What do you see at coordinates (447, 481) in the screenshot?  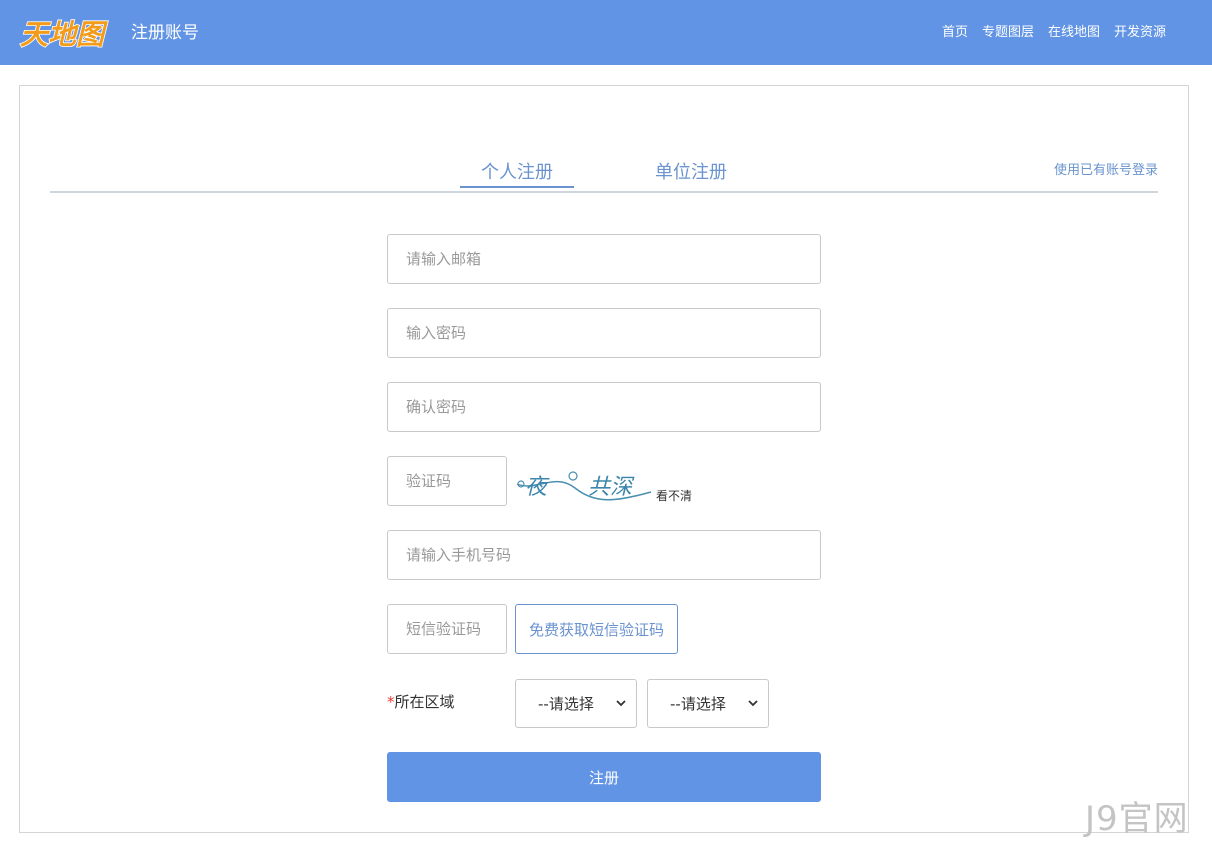 I see `captcha-input` at bounding box center [447, 481].